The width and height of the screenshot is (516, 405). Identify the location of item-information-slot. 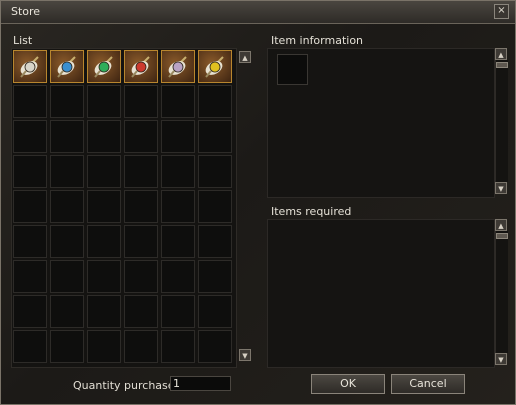
(292, 69).